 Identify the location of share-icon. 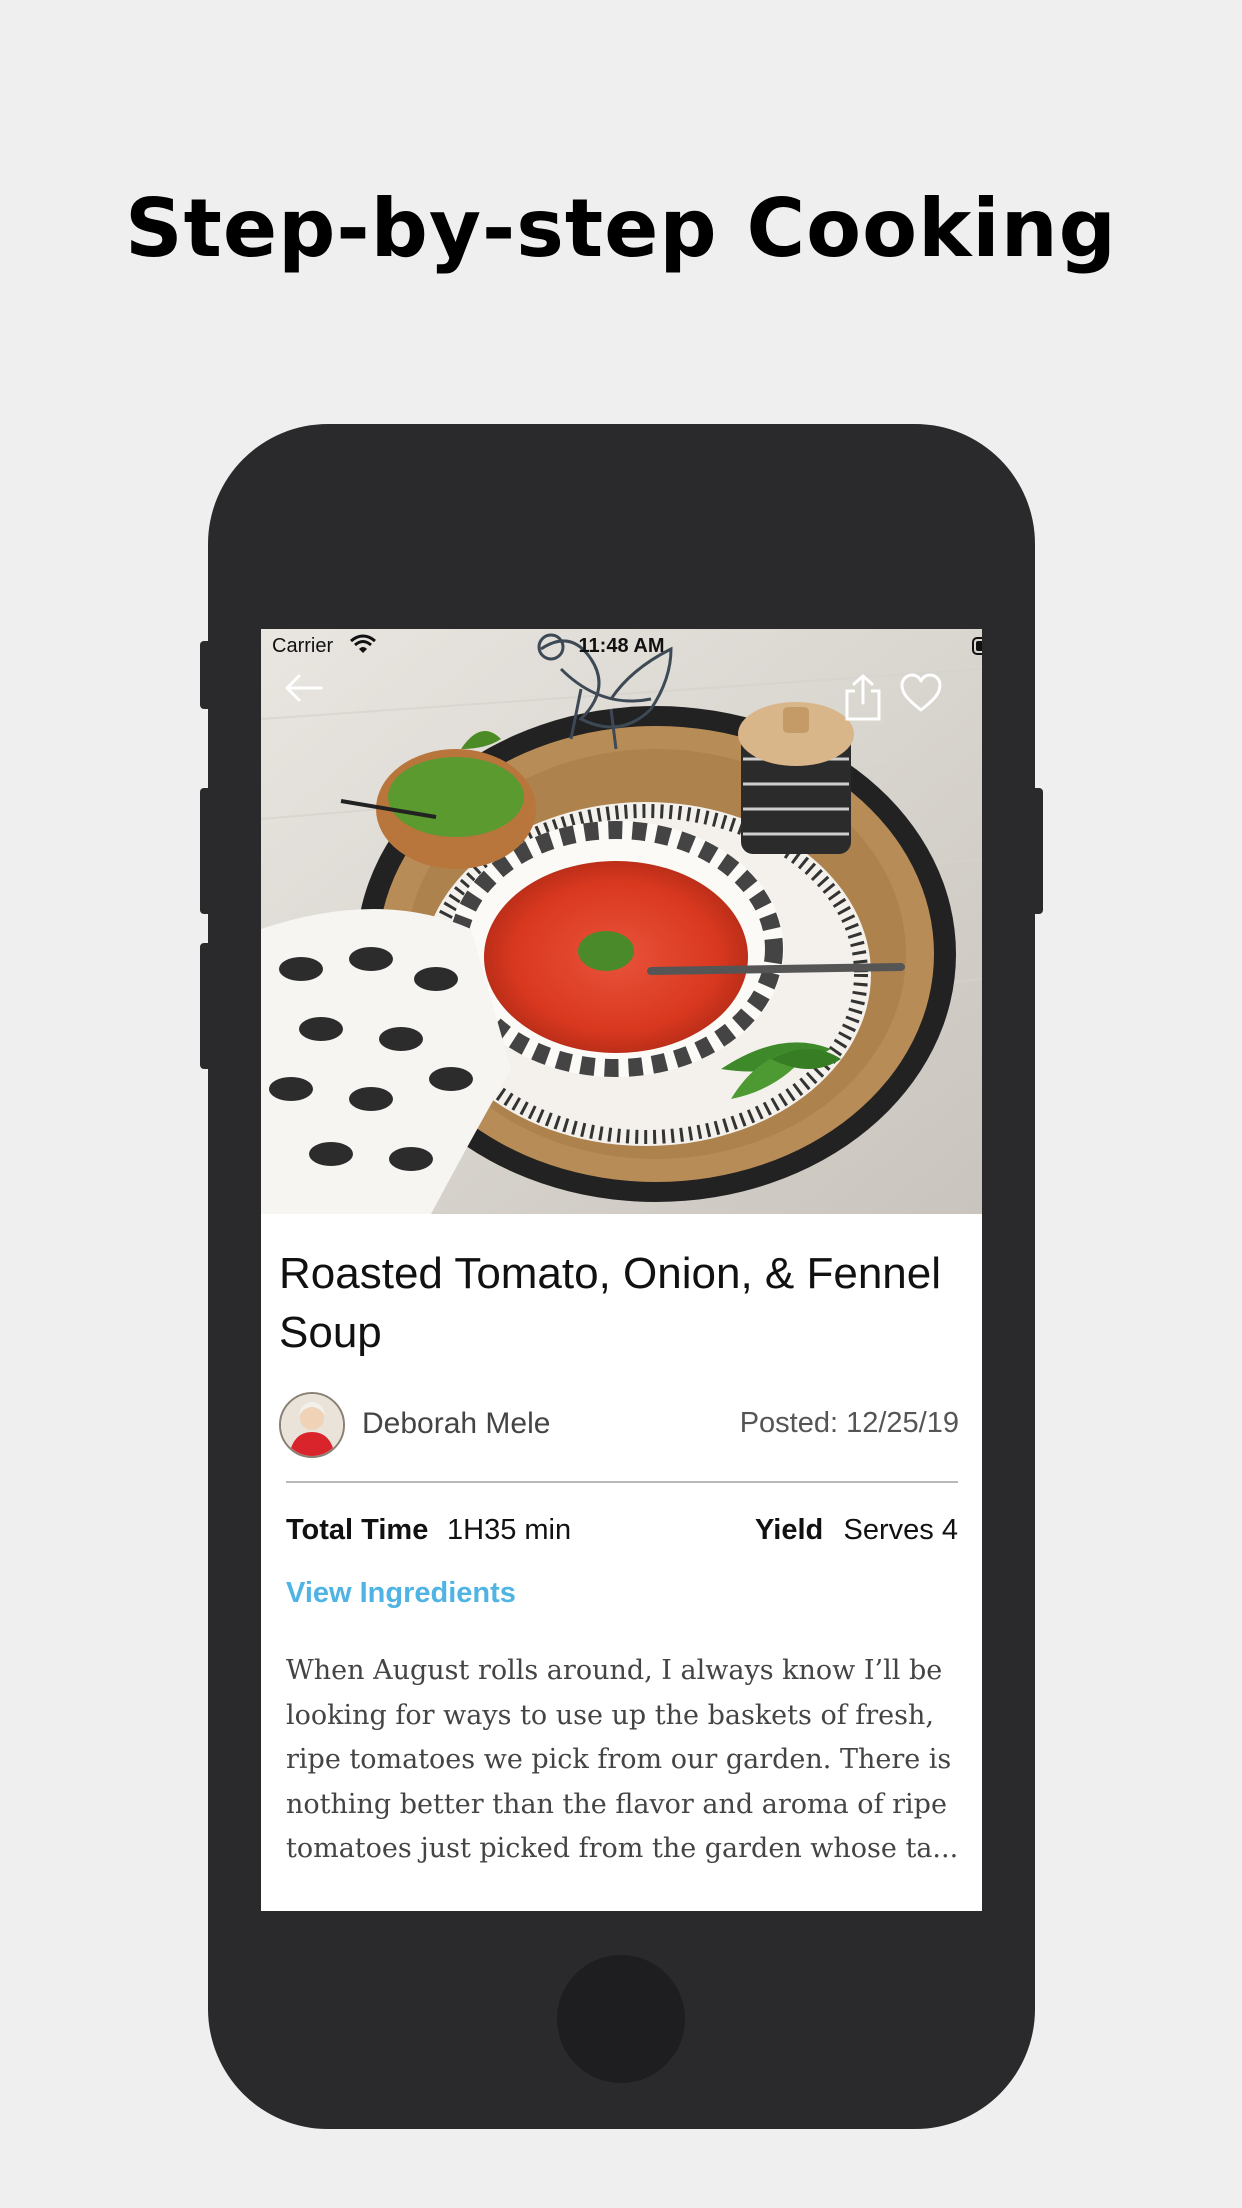
(863, 697).